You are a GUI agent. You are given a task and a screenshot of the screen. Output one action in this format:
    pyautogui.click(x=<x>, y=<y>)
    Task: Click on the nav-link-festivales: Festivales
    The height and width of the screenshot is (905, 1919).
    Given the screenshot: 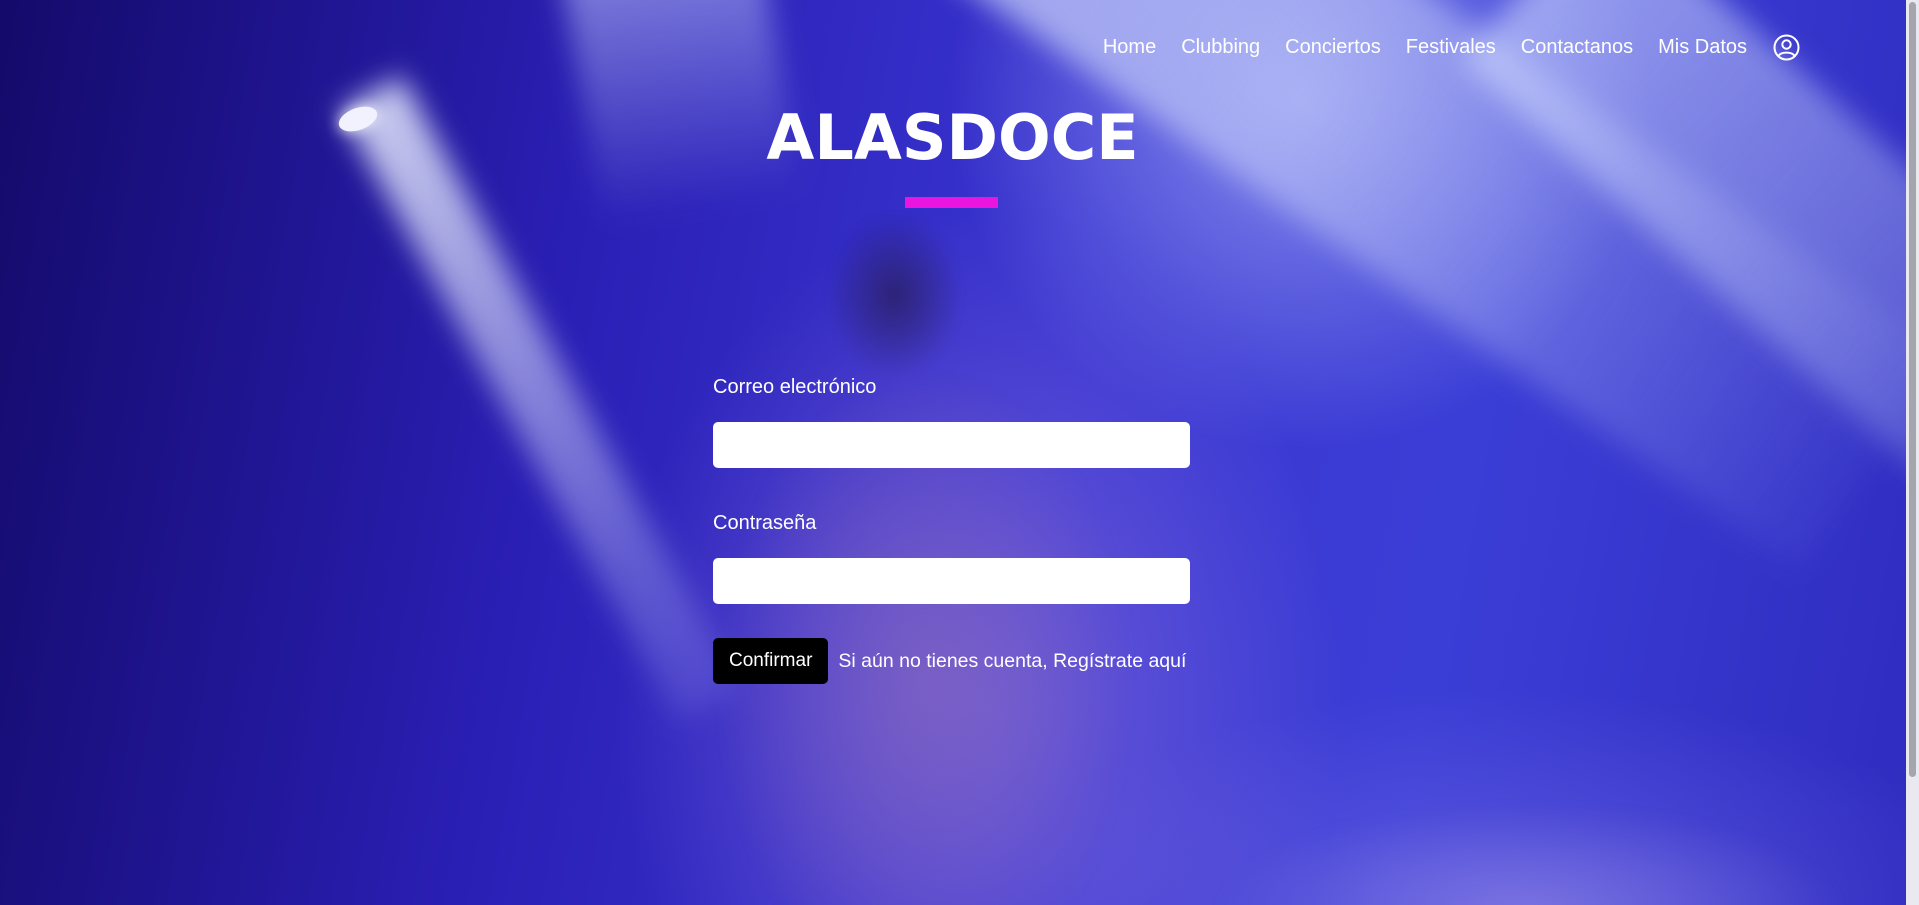 What is the action you would take?
    pyautogui.click(x=1451, y=47)
    